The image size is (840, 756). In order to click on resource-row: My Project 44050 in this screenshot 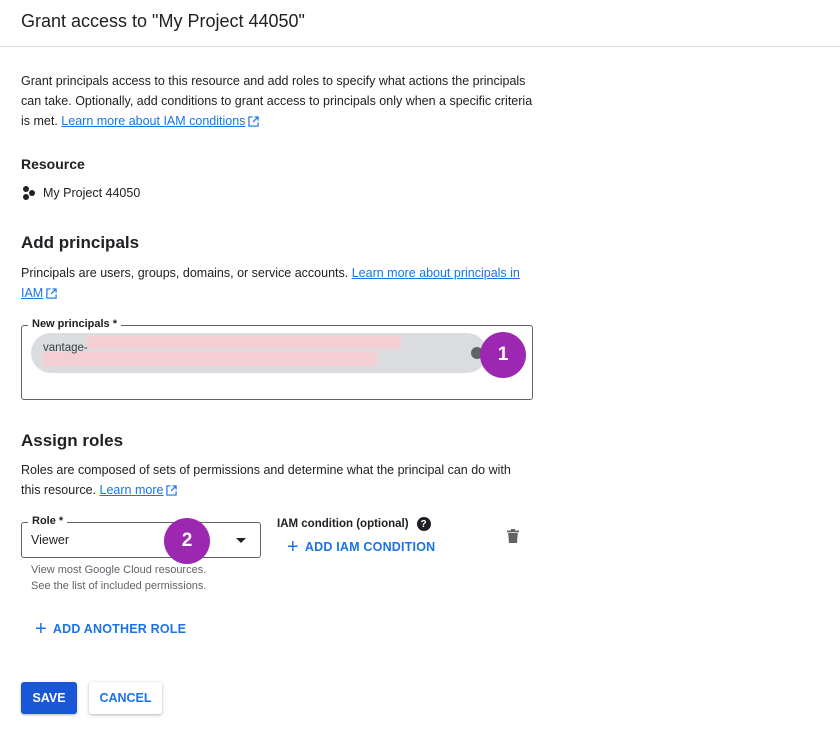, I will do `click(80, 193)`.